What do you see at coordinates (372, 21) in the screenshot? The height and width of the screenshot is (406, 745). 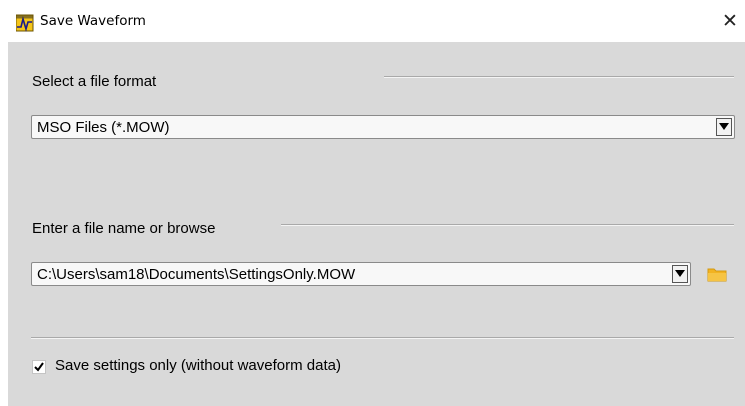 I see `title-bar: Save Waveform ✕` at bounding box center [372, 21].